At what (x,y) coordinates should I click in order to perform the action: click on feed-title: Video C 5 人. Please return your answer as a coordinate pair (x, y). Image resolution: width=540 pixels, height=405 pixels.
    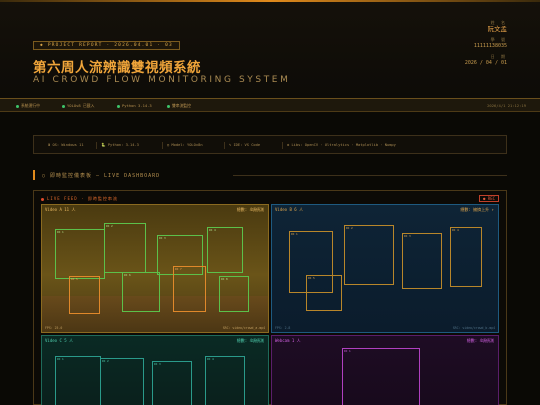
    Looking at the image, I should click on (59, 340).